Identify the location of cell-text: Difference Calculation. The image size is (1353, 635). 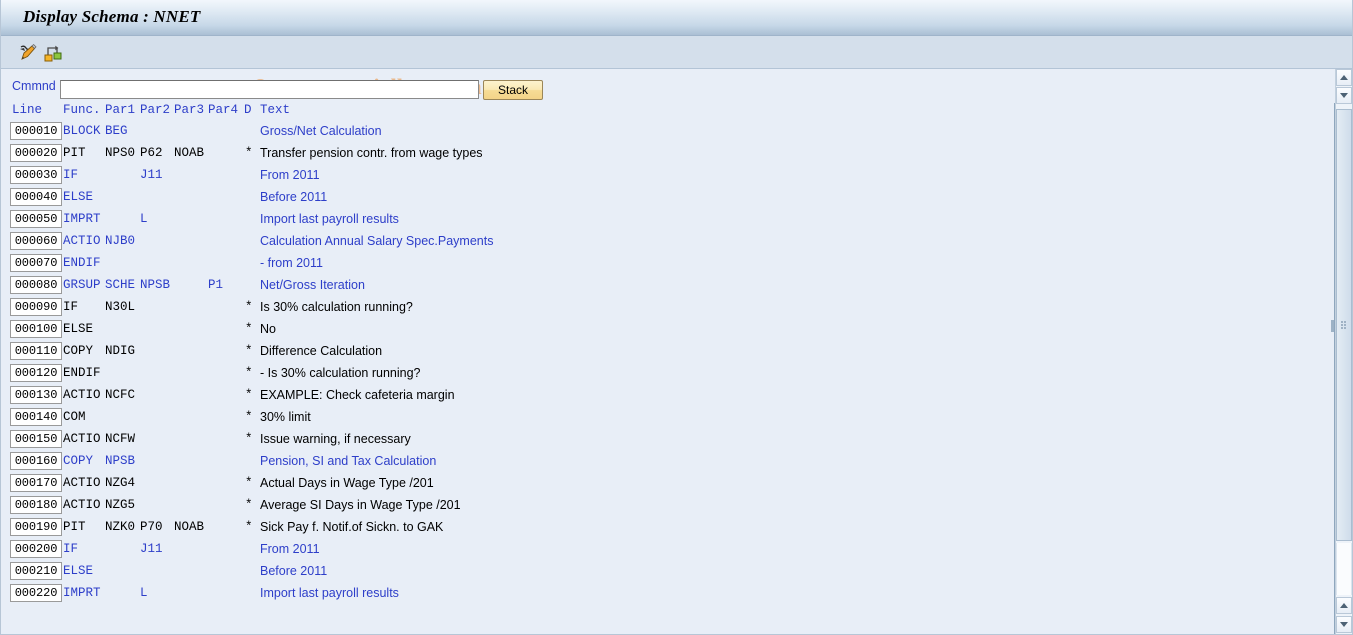
(321, 351).